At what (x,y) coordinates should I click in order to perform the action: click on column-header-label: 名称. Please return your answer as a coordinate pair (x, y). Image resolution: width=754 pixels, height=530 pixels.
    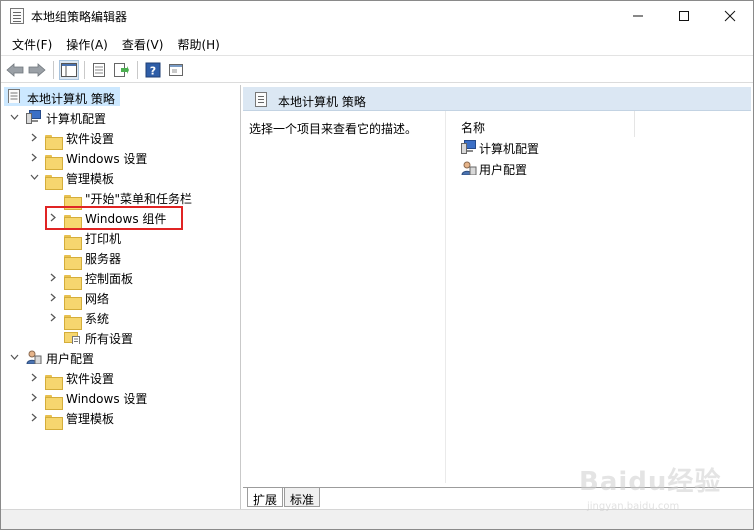
    Looking at the image, I should click on (473, 128).